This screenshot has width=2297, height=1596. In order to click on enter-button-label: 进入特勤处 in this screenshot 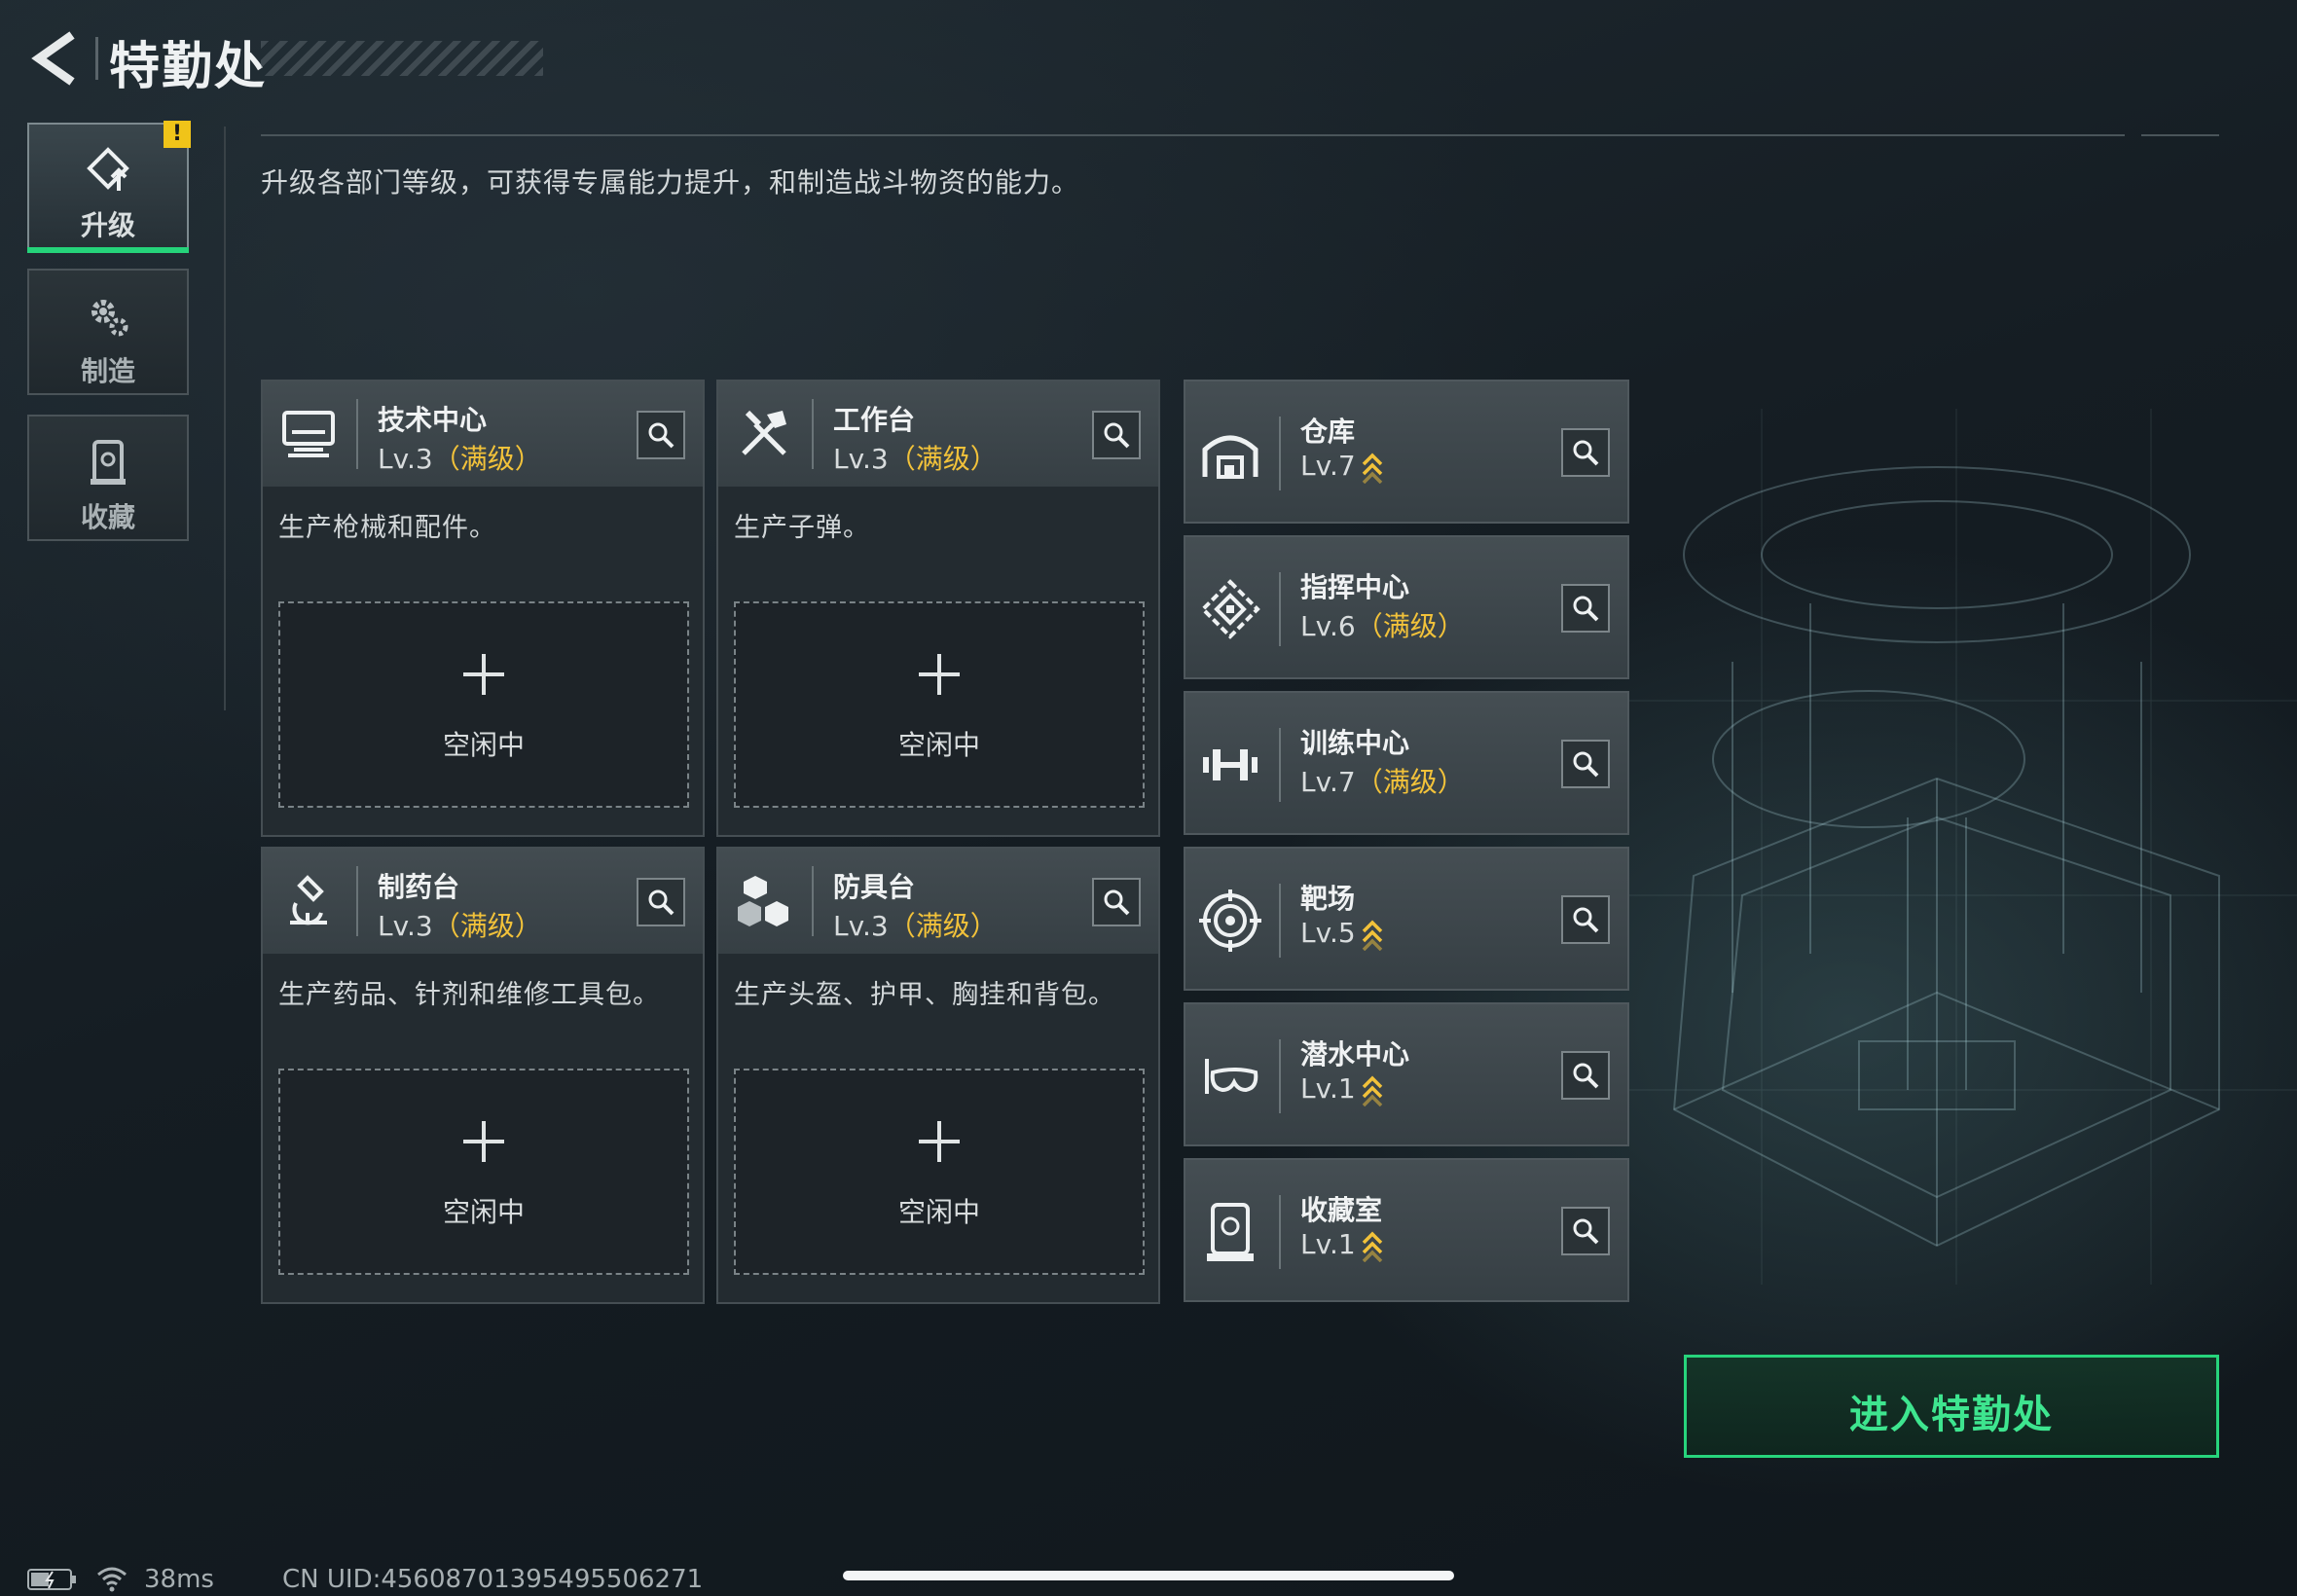, I will do `click(1951, 1415)`.